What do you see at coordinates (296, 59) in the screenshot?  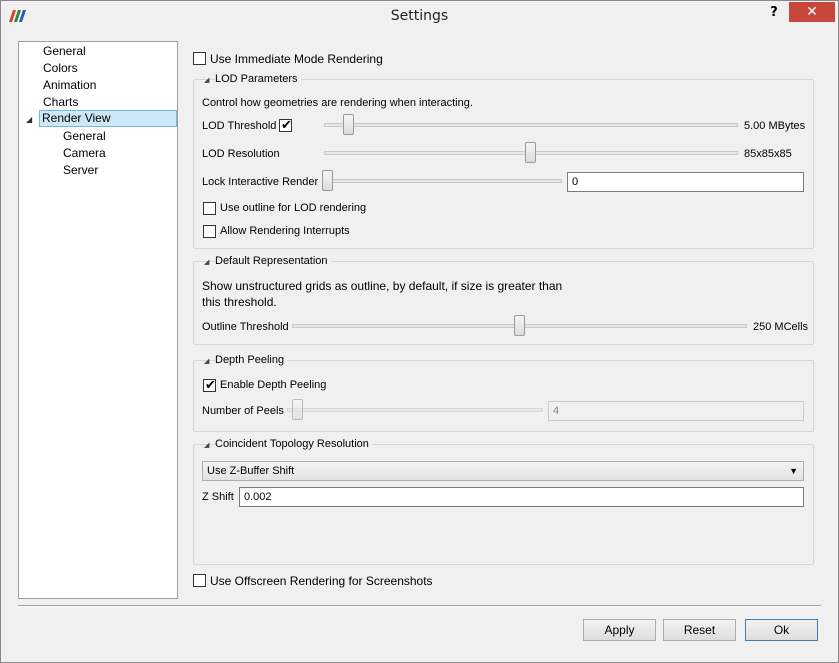 I see `immediate-mode-label: Use Immediate Mode Rendering` at bounding box center [296, 59].